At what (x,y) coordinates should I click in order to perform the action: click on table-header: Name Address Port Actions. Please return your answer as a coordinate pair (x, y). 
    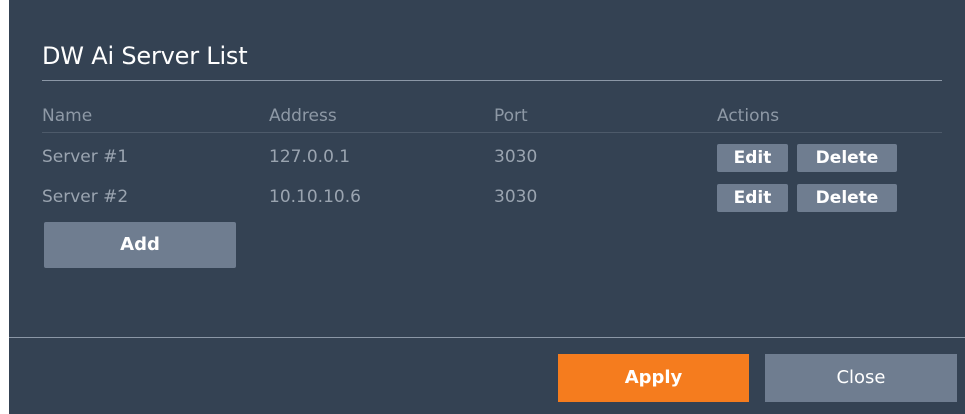
    Looking at the image, I should click on (492, 119).